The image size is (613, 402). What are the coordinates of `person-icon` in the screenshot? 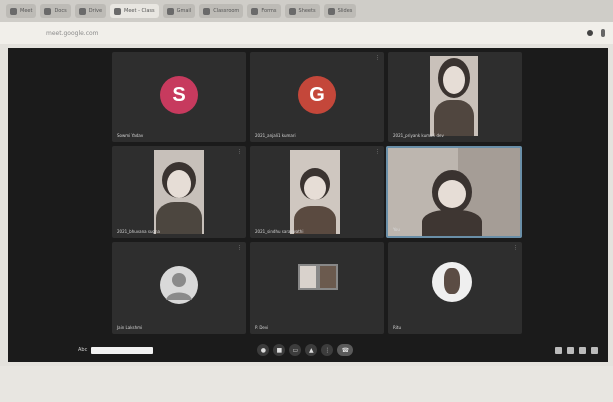 It's located at (179, 286).